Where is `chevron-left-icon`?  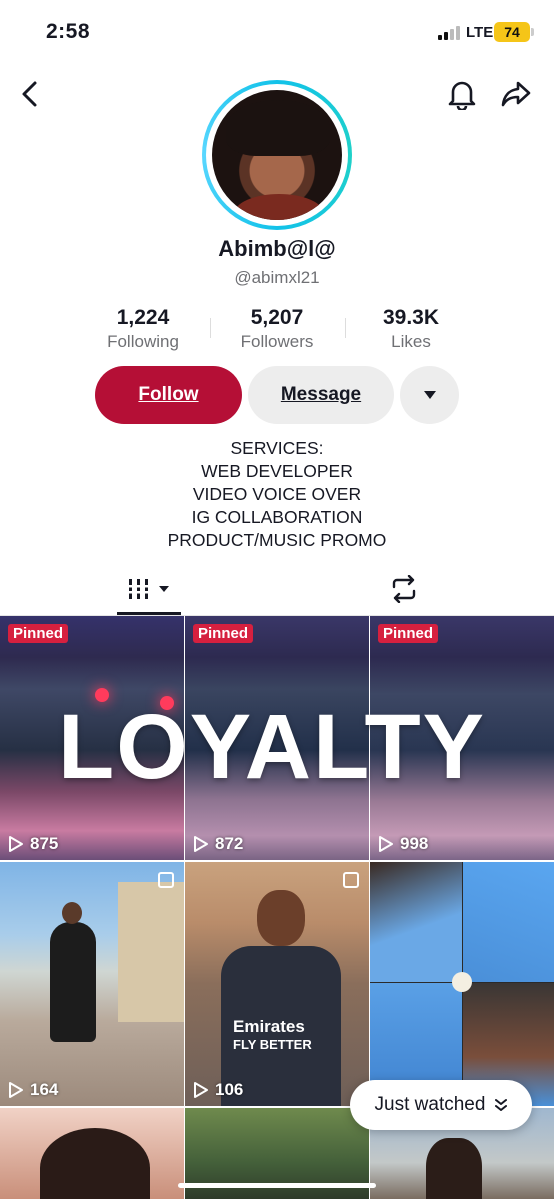 chevron-left-icon is located at coordinates (29, 94).